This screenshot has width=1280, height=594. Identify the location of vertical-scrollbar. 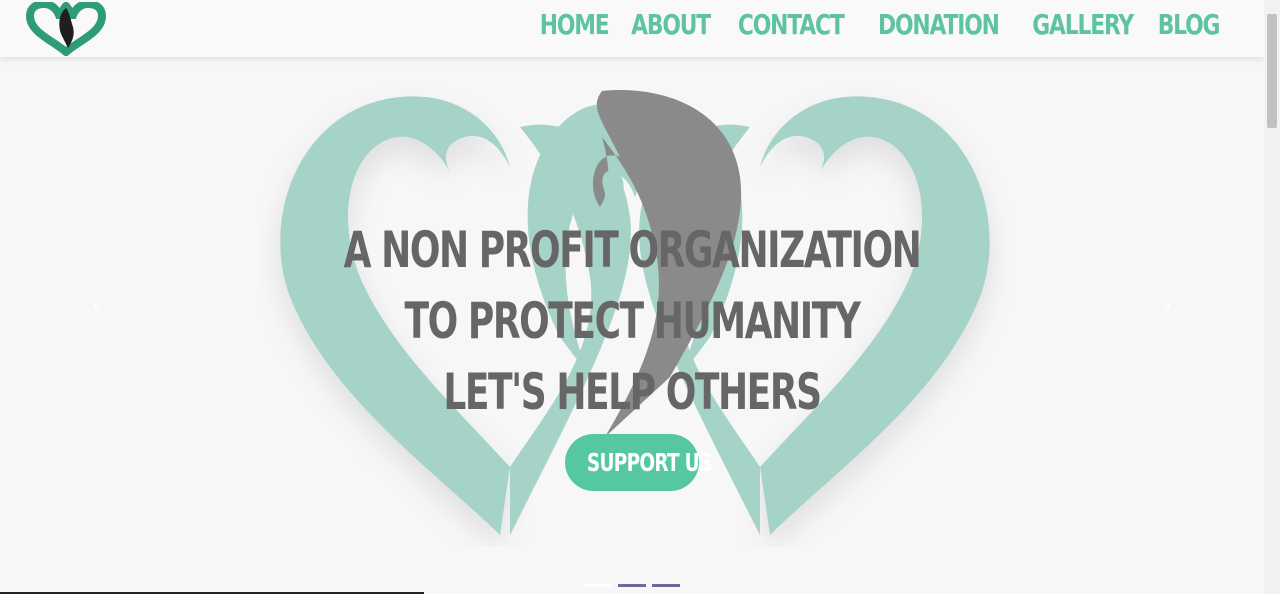
(1272, 297).